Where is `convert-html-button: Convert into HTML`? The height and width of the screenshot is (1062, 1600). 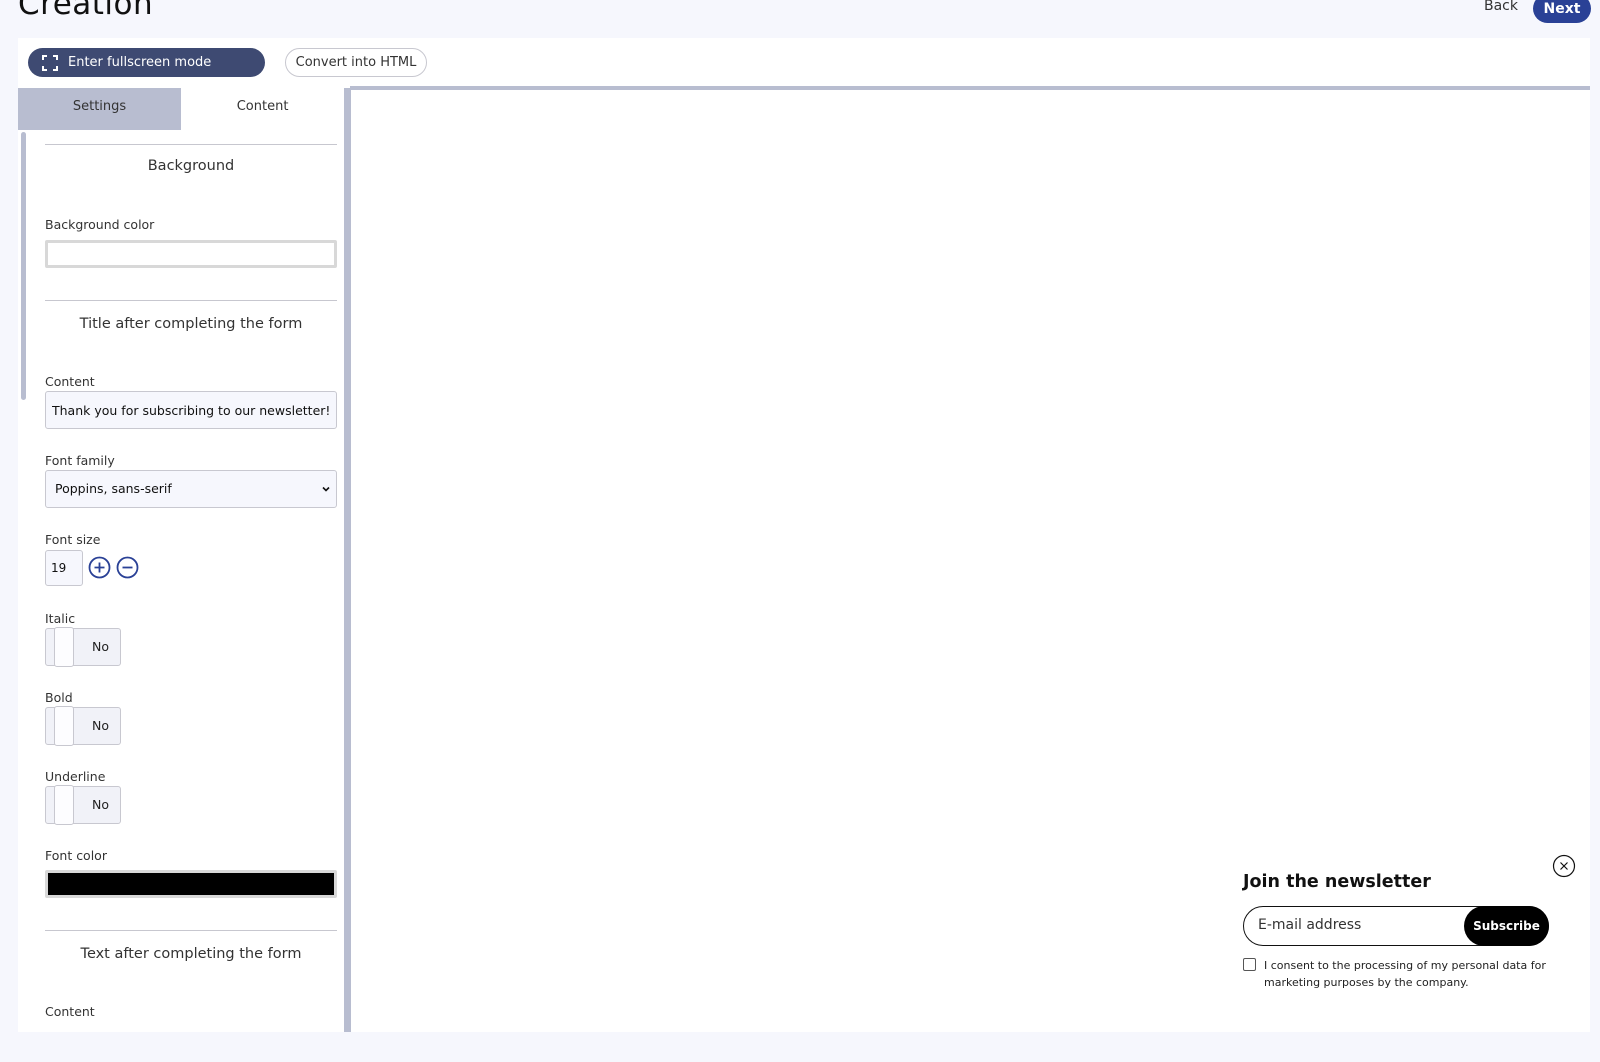
convert-html-button: Convert into HTML is located at coordinates (356, 62).